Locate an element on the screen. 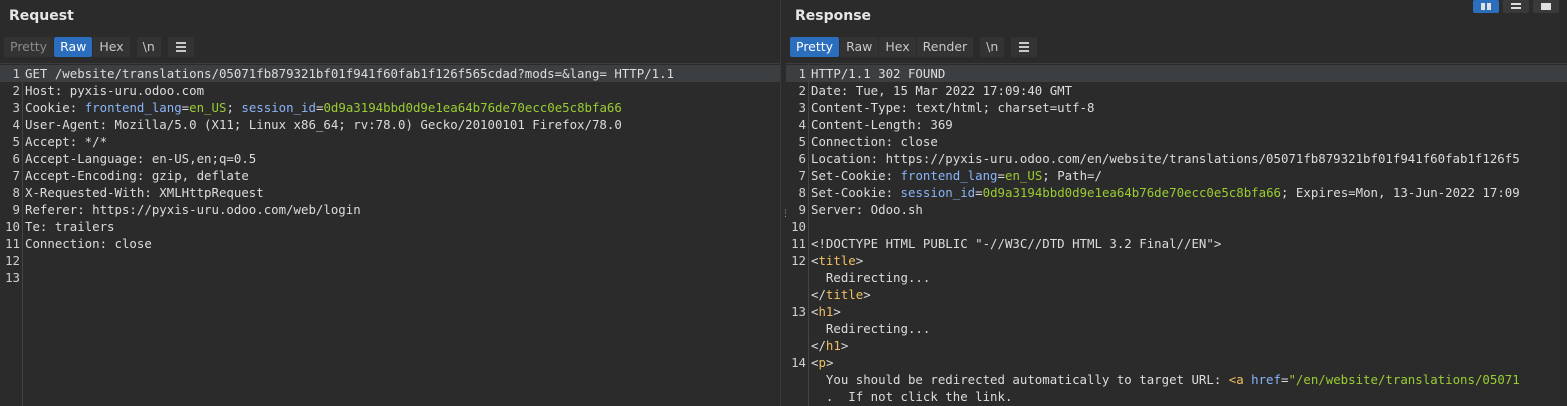  token-key: Content-Type: text/html; charset=utf-8 is located at coordinates (953, 107).